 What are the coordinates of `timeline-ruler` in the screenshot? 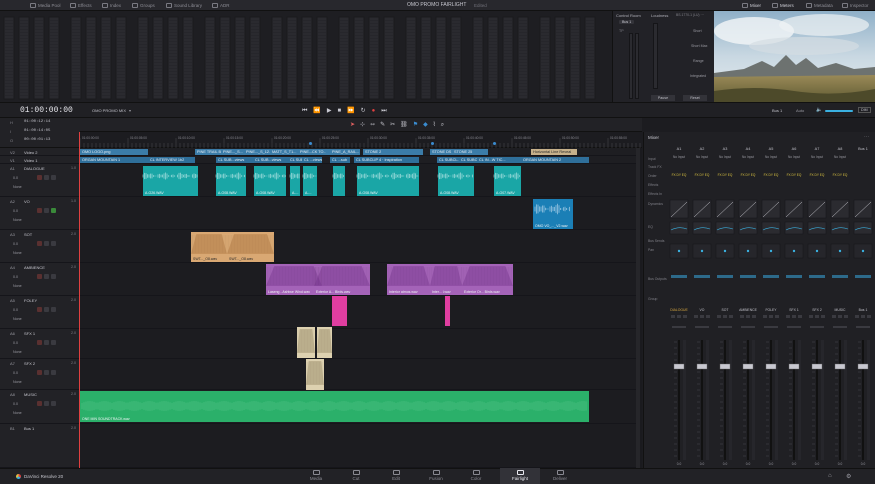 It's located at (361, 140).